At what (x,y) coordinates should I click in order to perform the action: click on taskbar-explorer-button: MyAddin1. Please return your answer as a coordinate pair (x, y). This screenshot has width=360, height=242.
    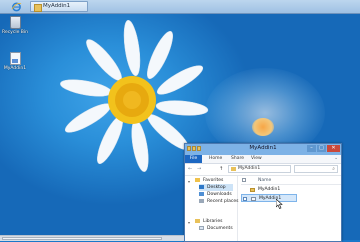
    Looking at the image, I should click on (59, 6).